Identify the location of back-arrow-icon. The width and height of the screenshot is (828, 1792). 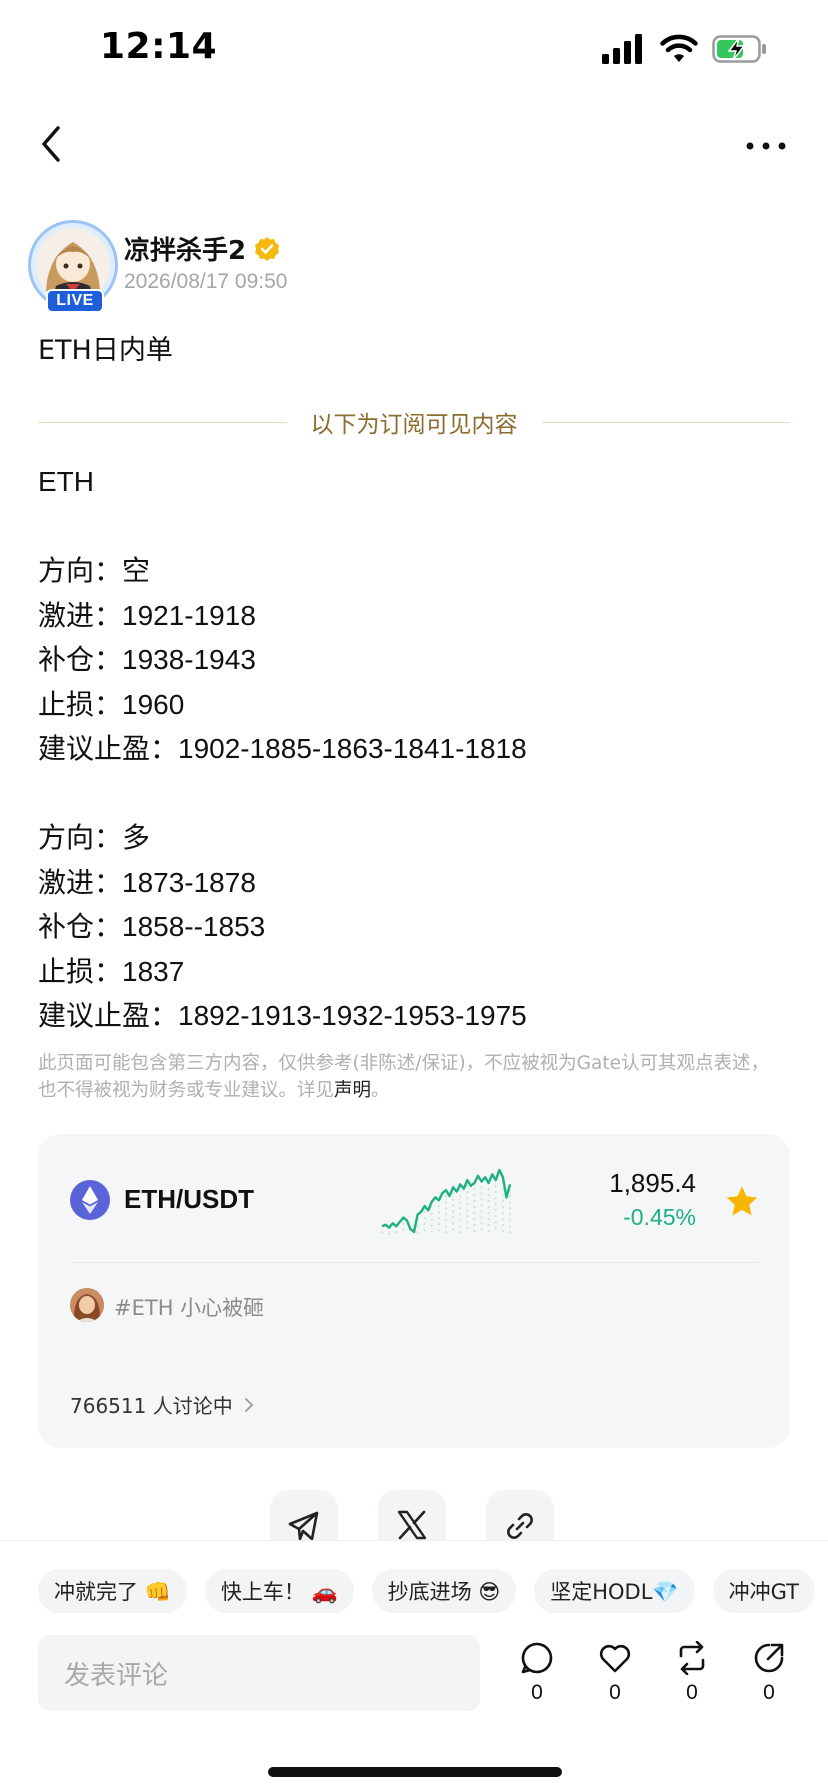
(52, 144).